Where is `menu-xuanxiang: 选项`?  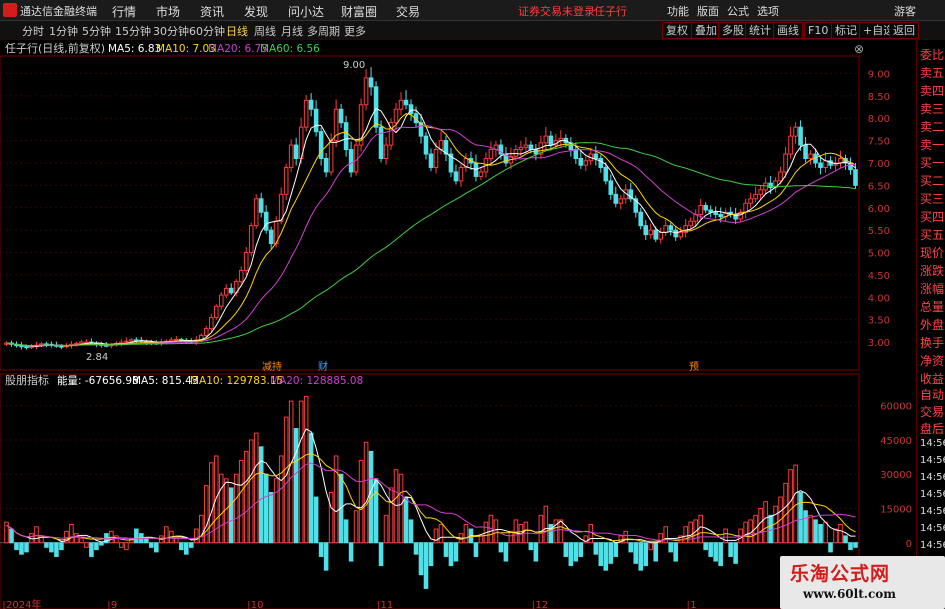
menu-xuanxiang: 选项 is located at coordinates (768, 11).